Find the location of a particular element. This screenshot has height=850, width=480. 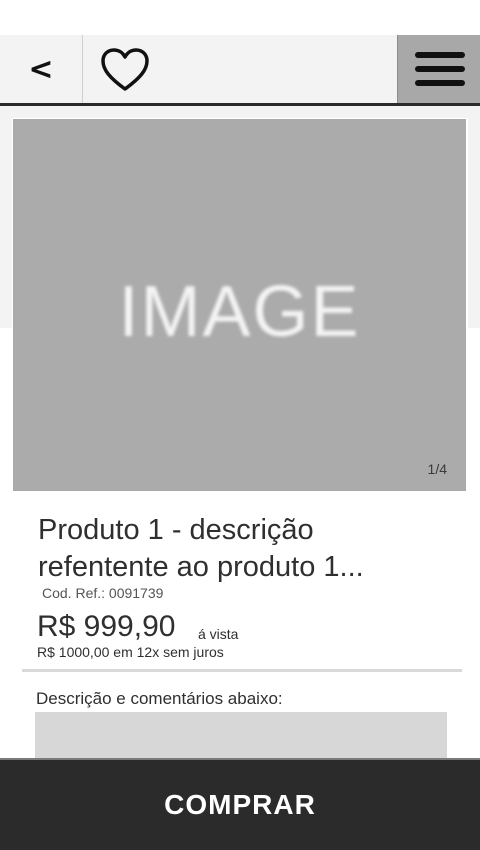

top-navigation-bar: < is located at coordinates (240, 70).